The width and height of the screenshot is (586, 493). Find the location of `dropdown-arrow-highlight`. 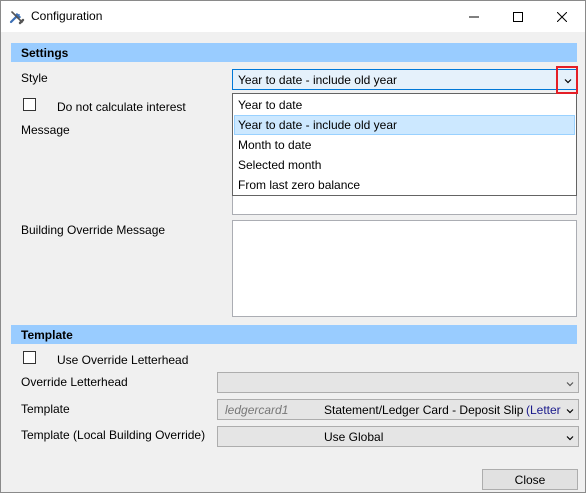

dropdown-arrow-highlight is located at coordinates (567, 80).